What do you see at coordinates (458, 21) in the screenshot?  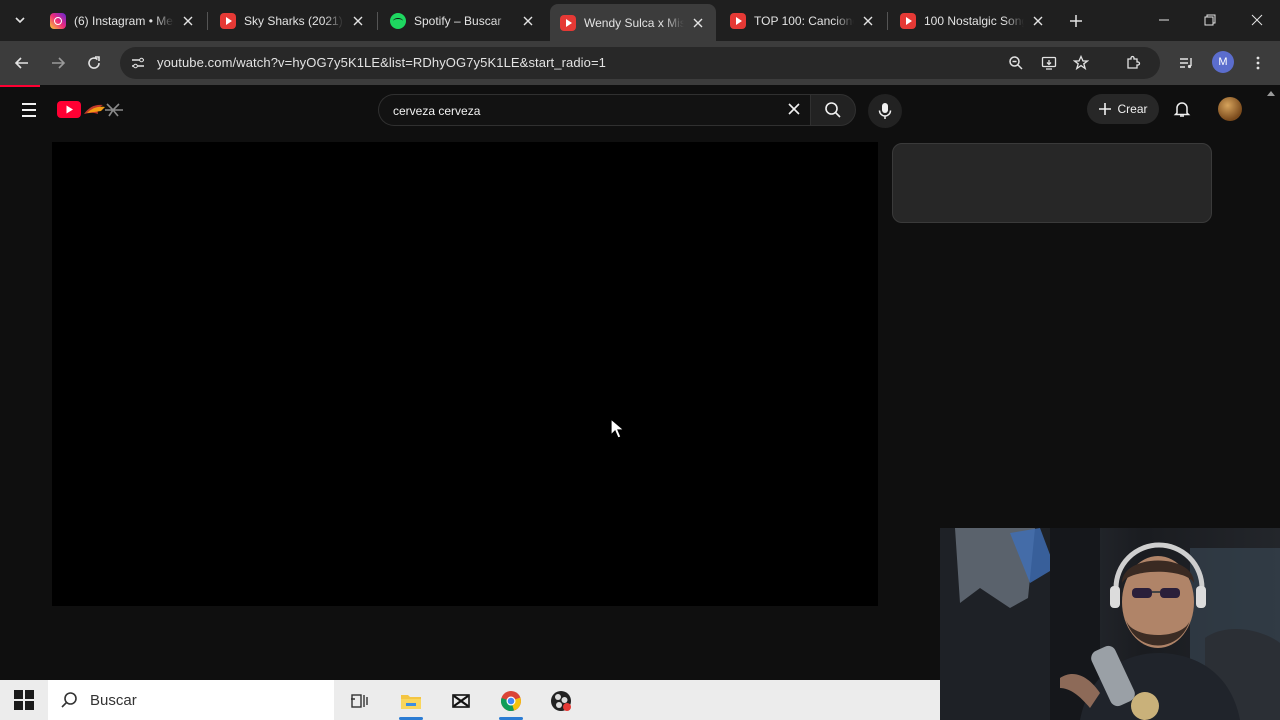 I see `tab-title: Spotify – Buscar` at bounding box center [458, 21].